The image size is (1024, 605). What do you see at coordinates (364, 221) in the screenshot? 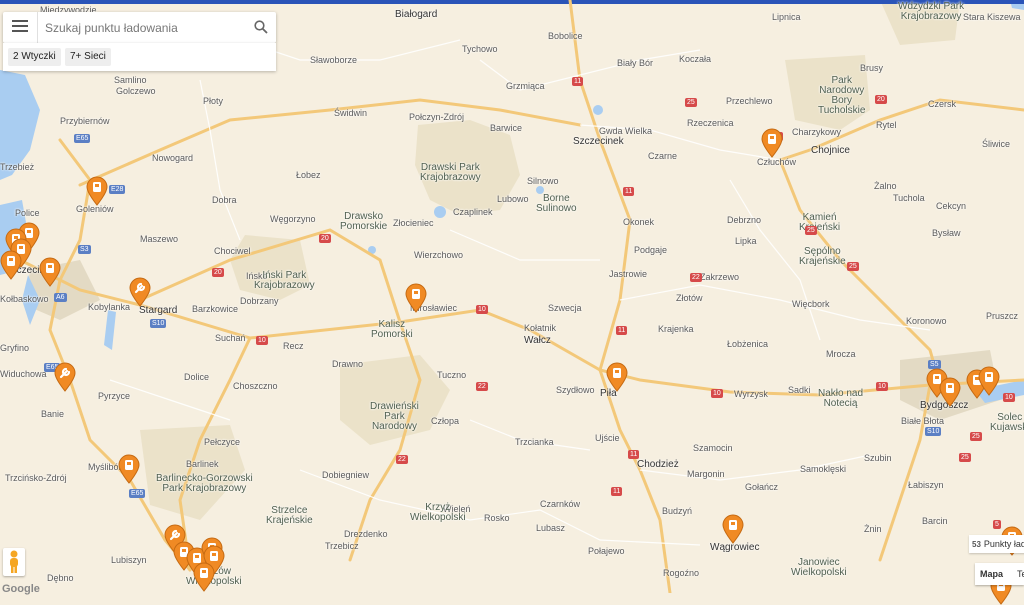
I see `place-label: Drawsko Pomorskie` at bounding box center [364, 221].